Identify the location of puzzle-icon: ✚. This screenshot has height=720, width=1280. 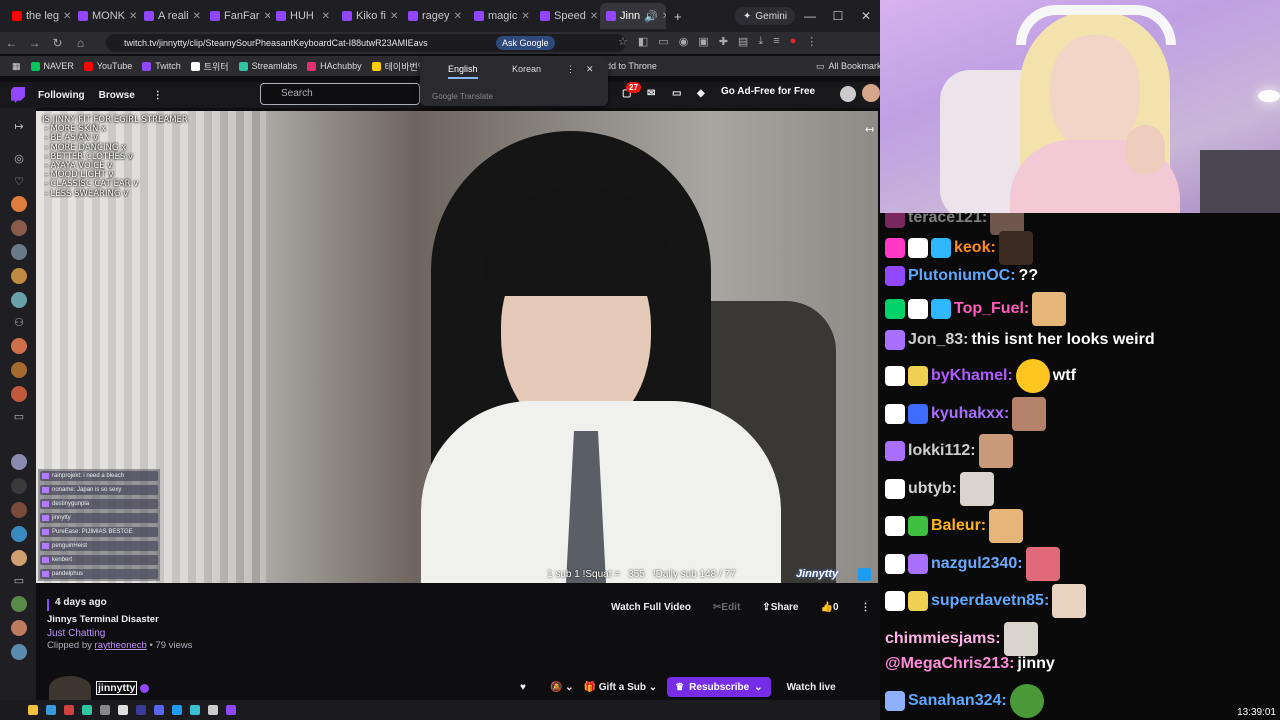
(723, 41).